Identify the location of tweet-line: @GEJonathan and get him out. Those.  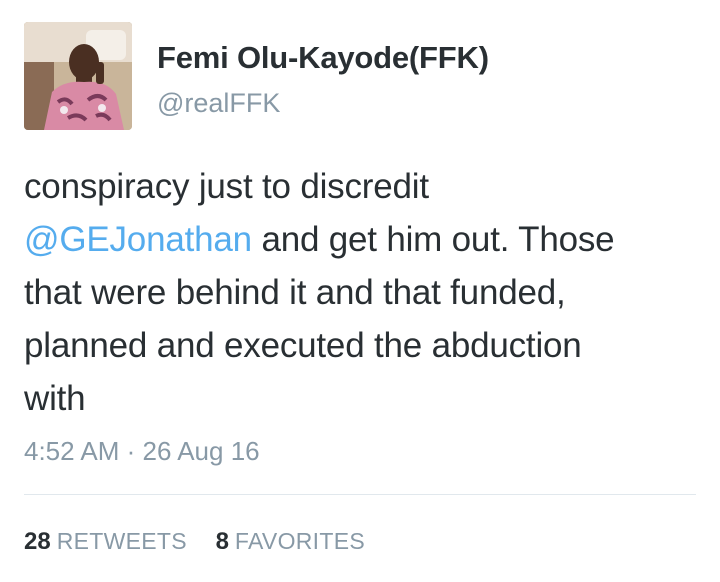
(364, 239).